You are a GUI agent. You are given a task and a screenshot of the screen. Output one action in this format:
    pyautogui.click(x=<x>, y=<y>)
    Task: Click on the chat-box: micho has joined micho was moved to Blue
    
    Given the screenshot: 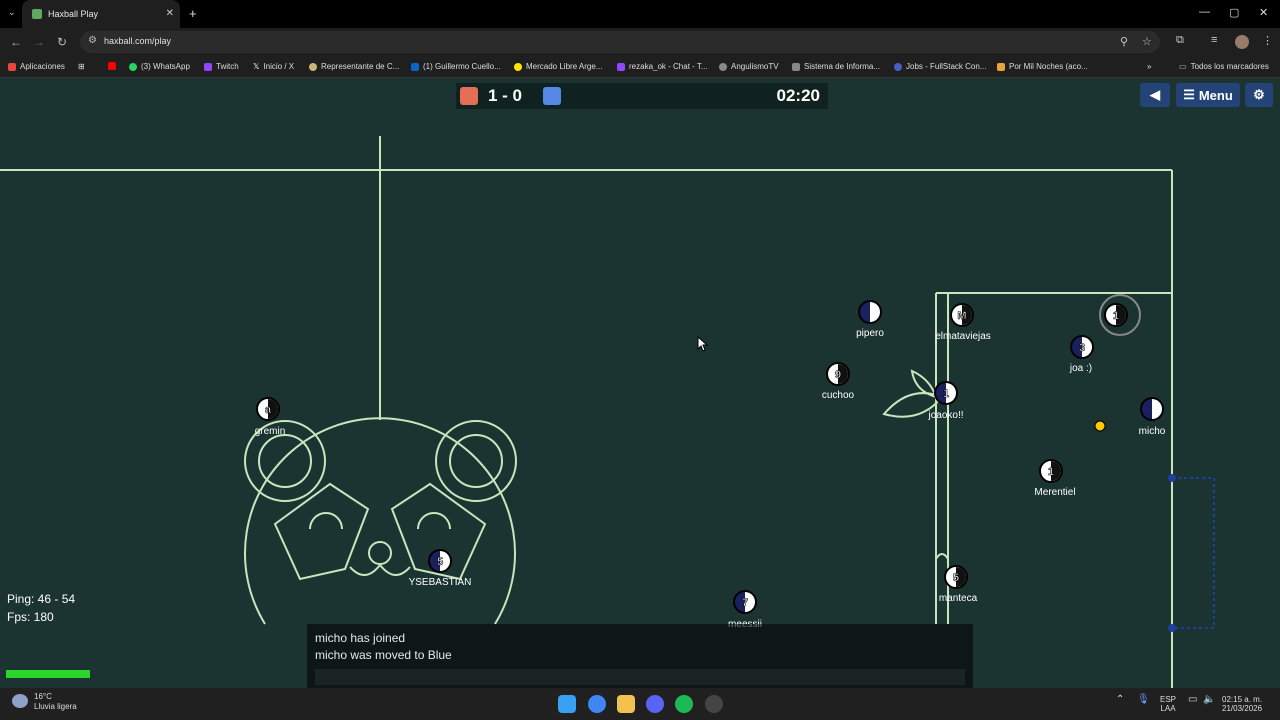 What is the action you would take?
    pyautogui.click(x=640, y=656)
    